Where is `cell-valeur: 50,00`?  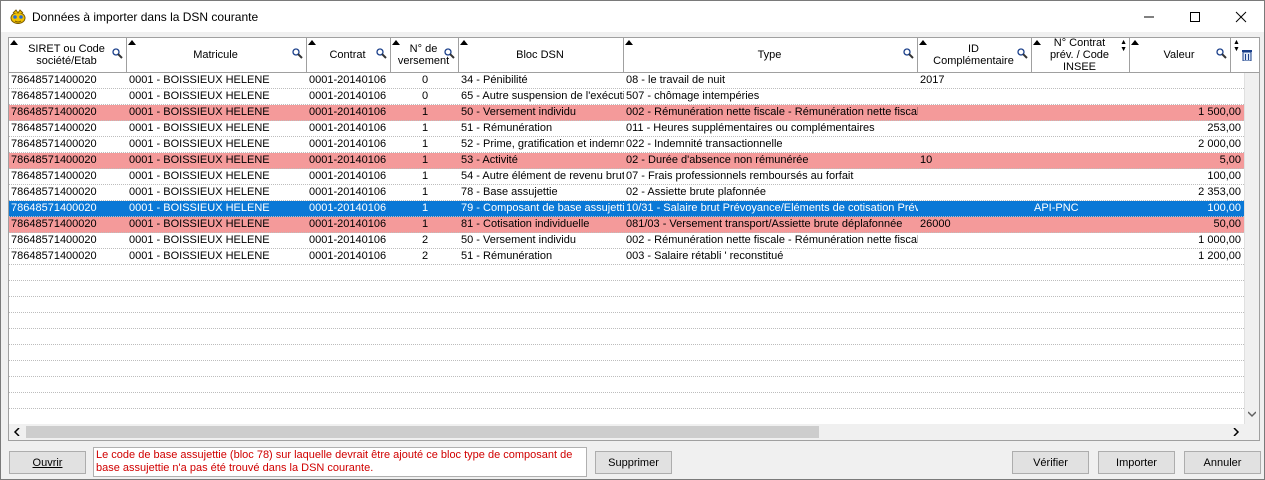
cell-valeur: 50,00 is located at coordinates (1187, 224).